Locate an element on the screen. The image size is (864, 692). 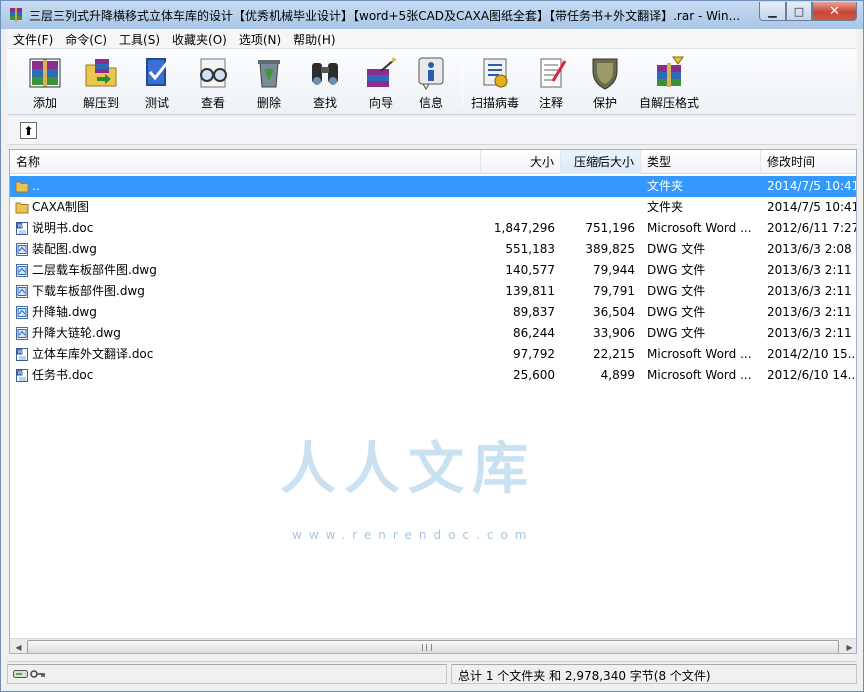
sfx-label: 自解压格式 is located at coordinates (668, 103).